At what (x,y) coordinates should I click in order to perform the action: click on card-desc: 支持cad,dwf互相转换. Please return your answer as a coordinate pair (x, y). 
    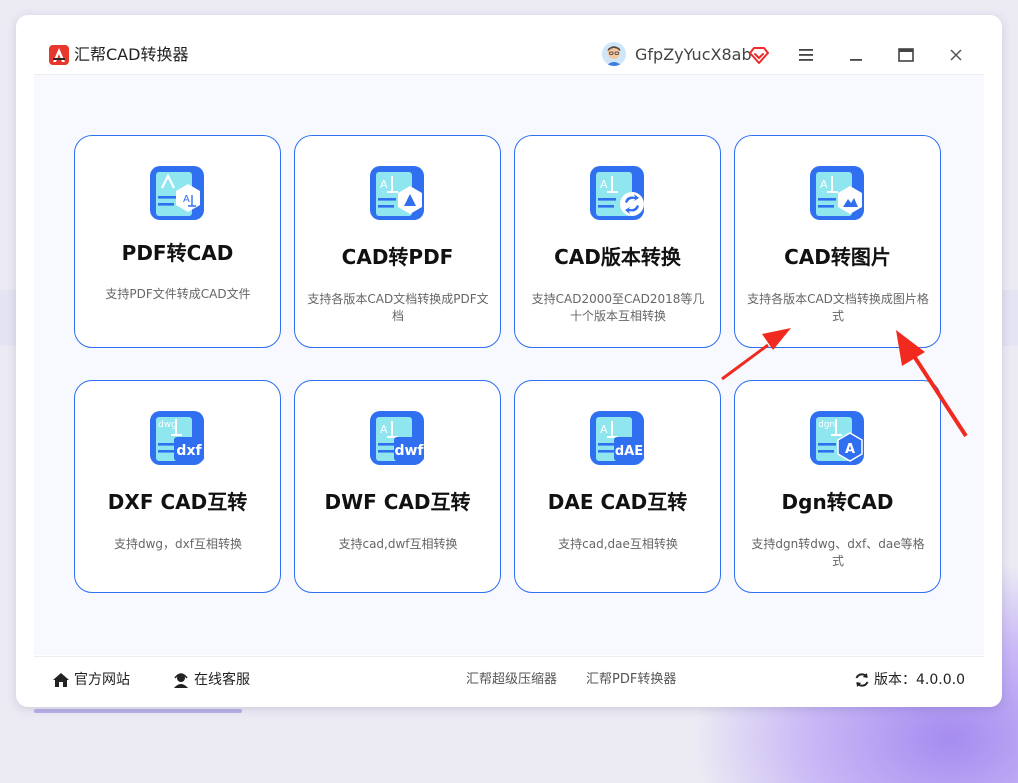
    Looking at the image, I should click on (398, 544).